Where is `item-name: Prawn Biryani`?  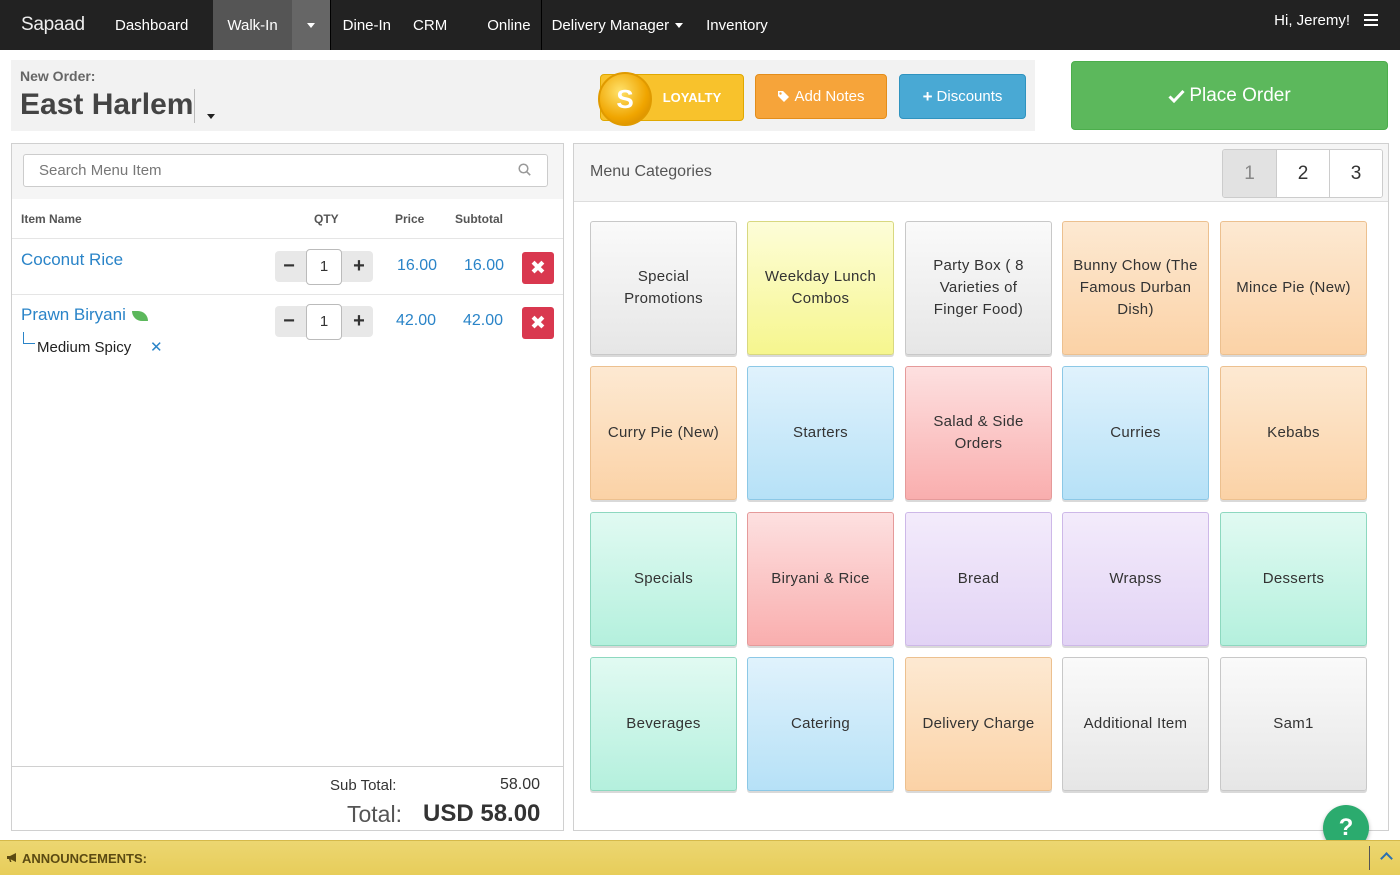
item-name: Prawn Biryani is located at coordinates (73, 314).